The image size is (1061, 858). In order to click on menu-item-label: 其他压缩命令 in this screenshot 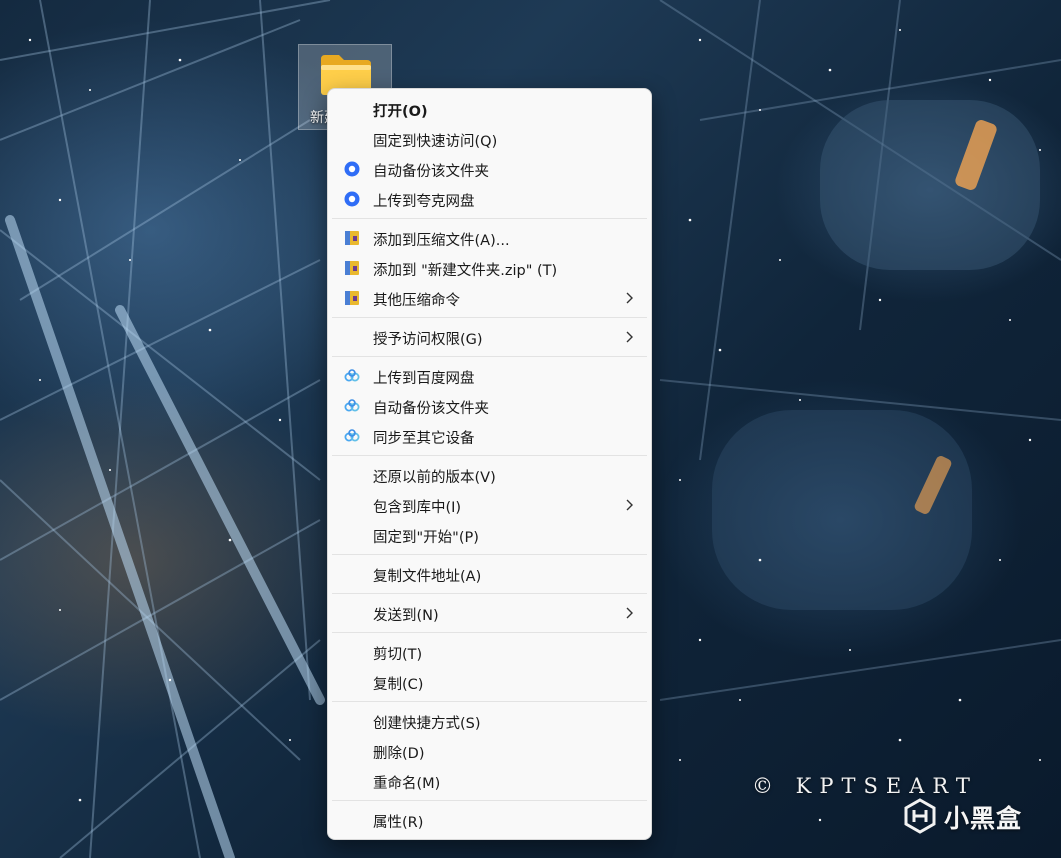, I will do `click(416, 301)`.